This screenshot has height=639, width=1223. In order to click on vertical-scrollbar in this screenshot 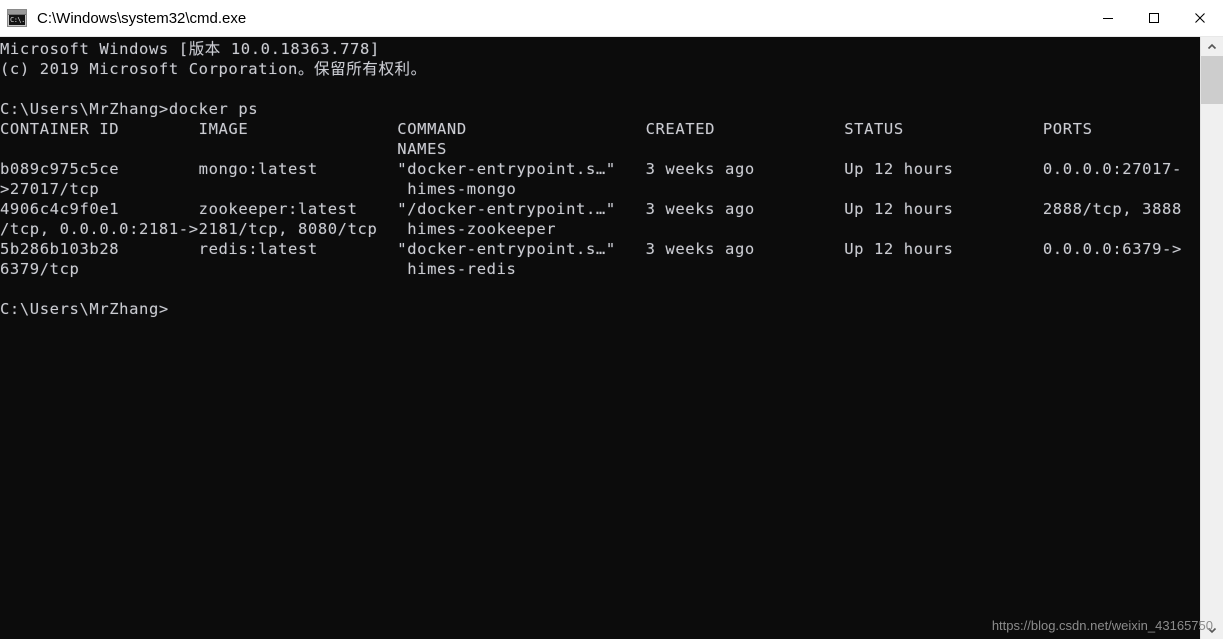, I will do `click(1211, 338)`.